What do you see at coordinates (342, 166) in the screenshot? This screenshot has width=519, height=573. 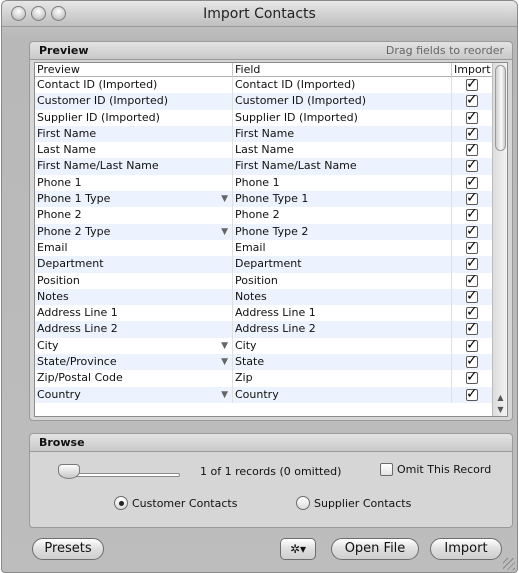 I see `field-cell: First Name/Last Name` at bounding box center [342, 166].